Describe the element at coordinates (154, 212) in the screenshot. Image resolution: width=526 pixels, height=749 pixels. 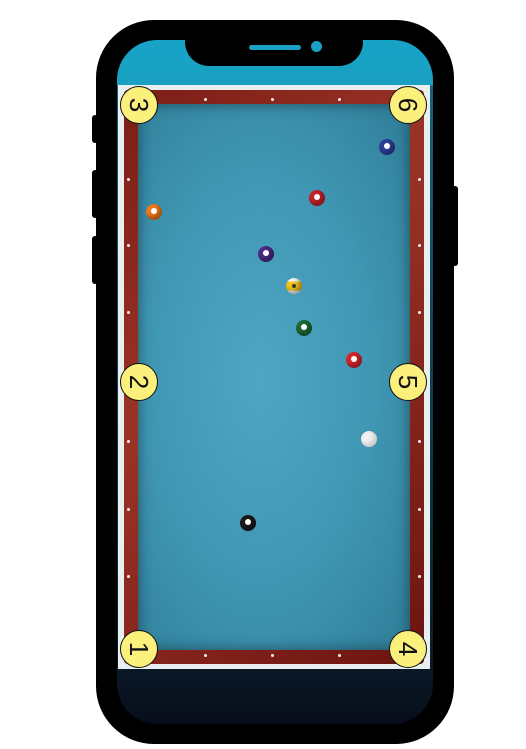
I see `orange-ball` at that location.